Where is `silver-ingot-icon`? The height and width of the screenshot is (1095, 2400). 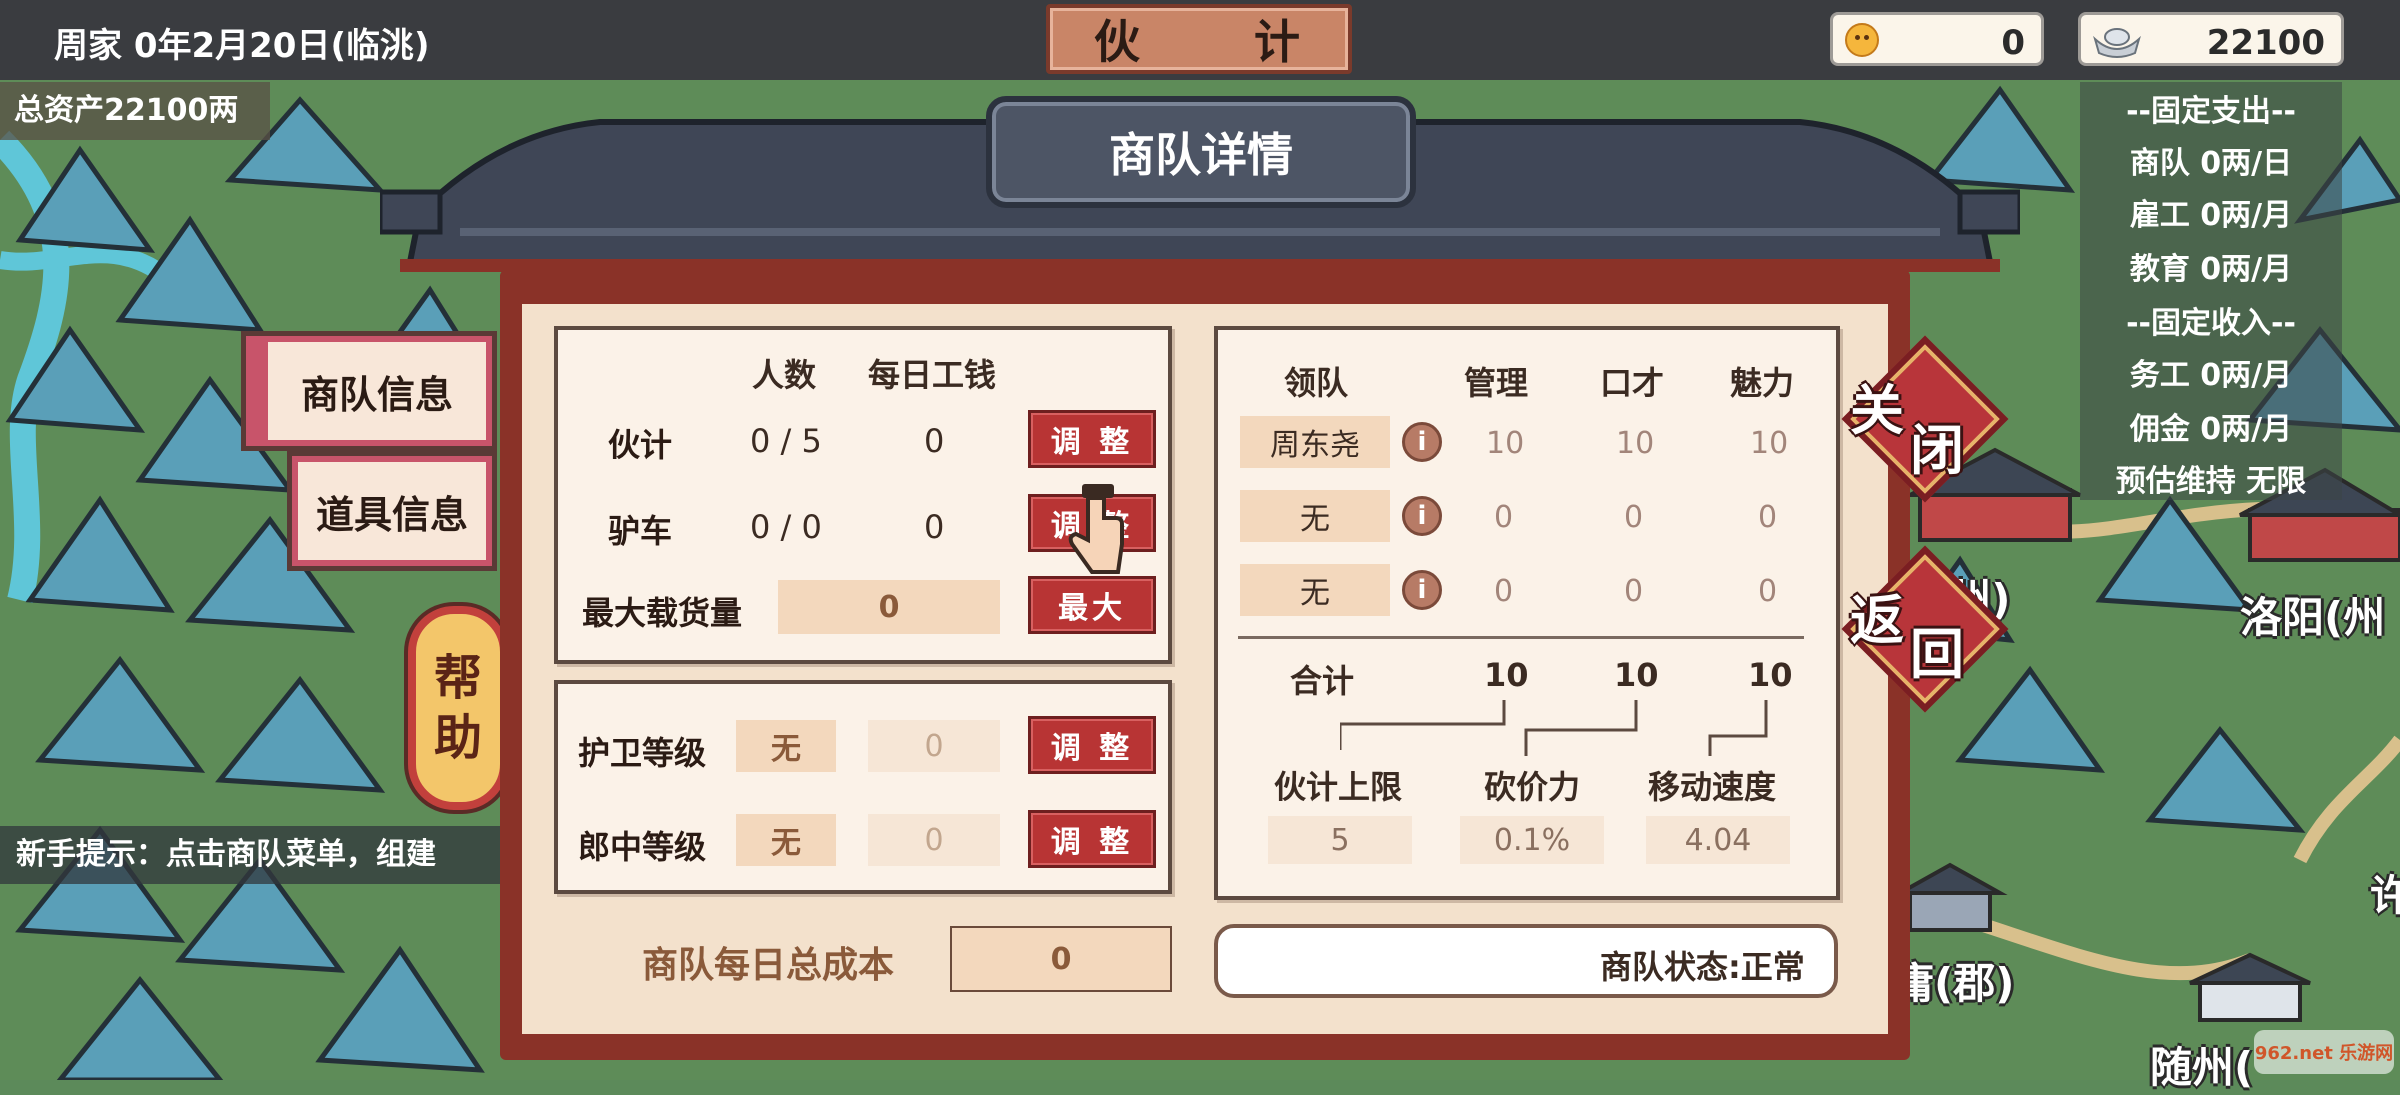 silver-ingot-icon is located at coordinates (2117, 43).